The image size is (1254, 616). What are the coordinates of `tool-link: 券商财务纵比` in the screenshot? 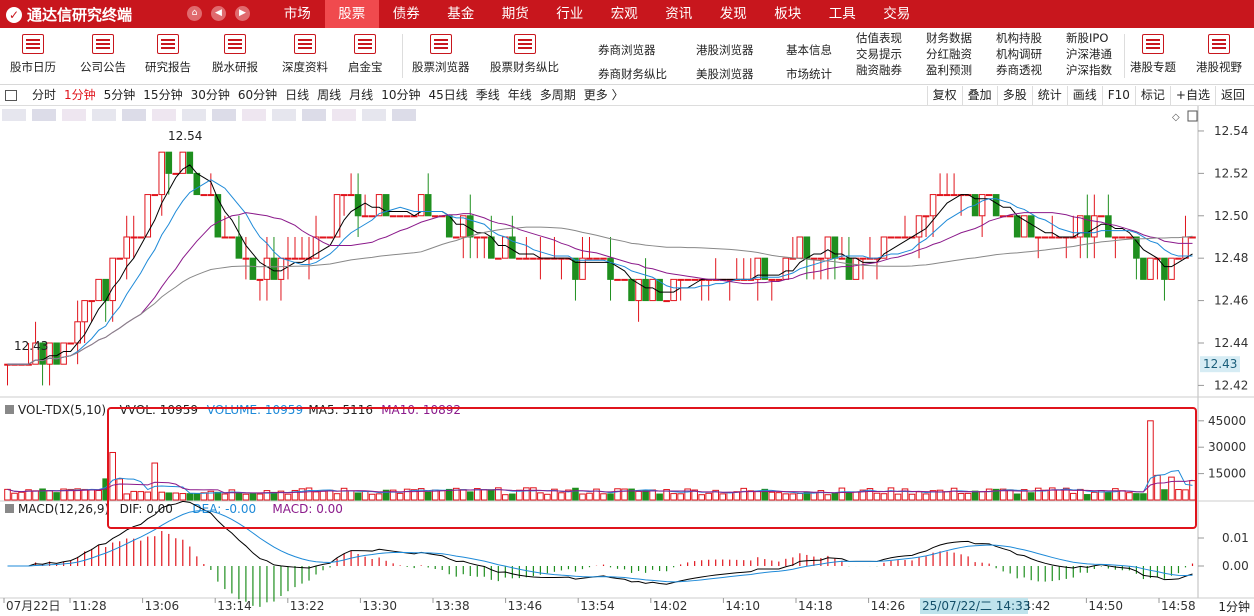 It's located at (632, 74).